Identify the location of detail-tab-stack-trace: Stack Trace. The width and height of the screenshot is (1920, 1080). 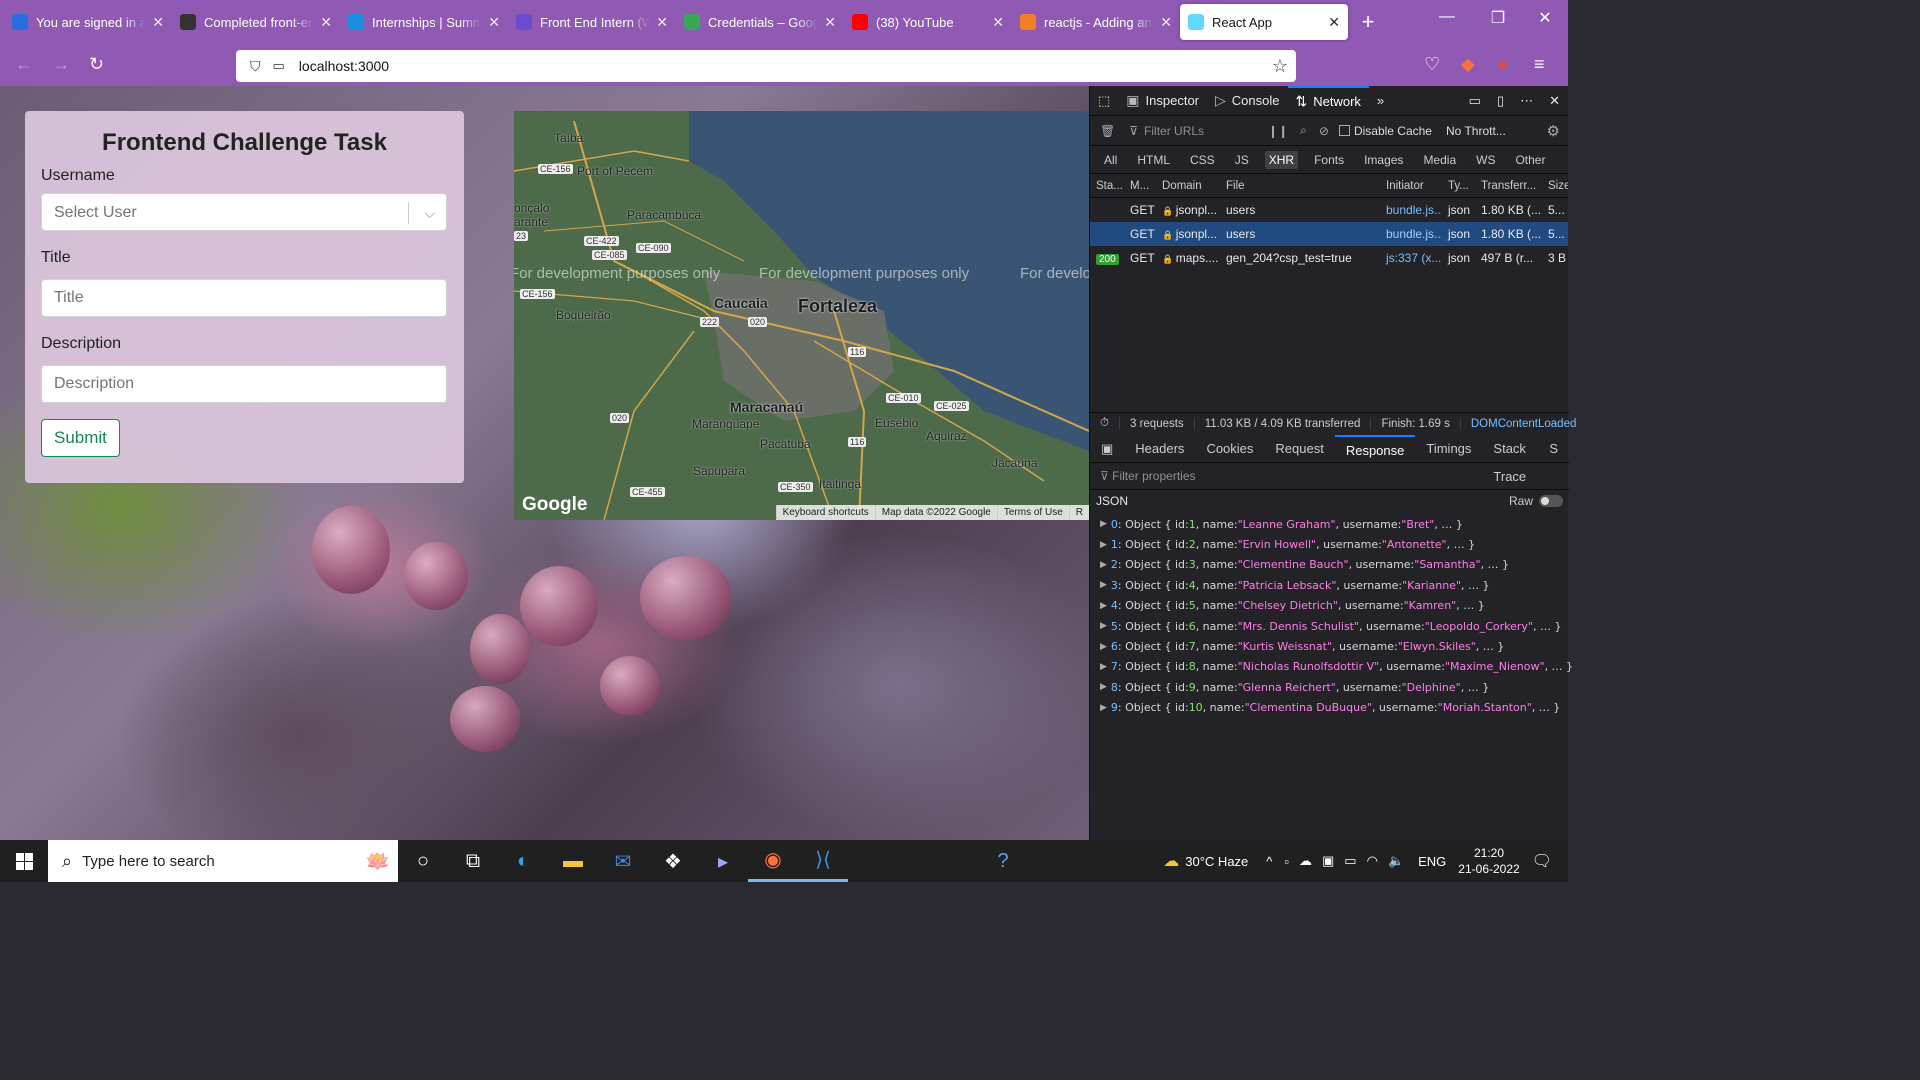
(1510, 459).